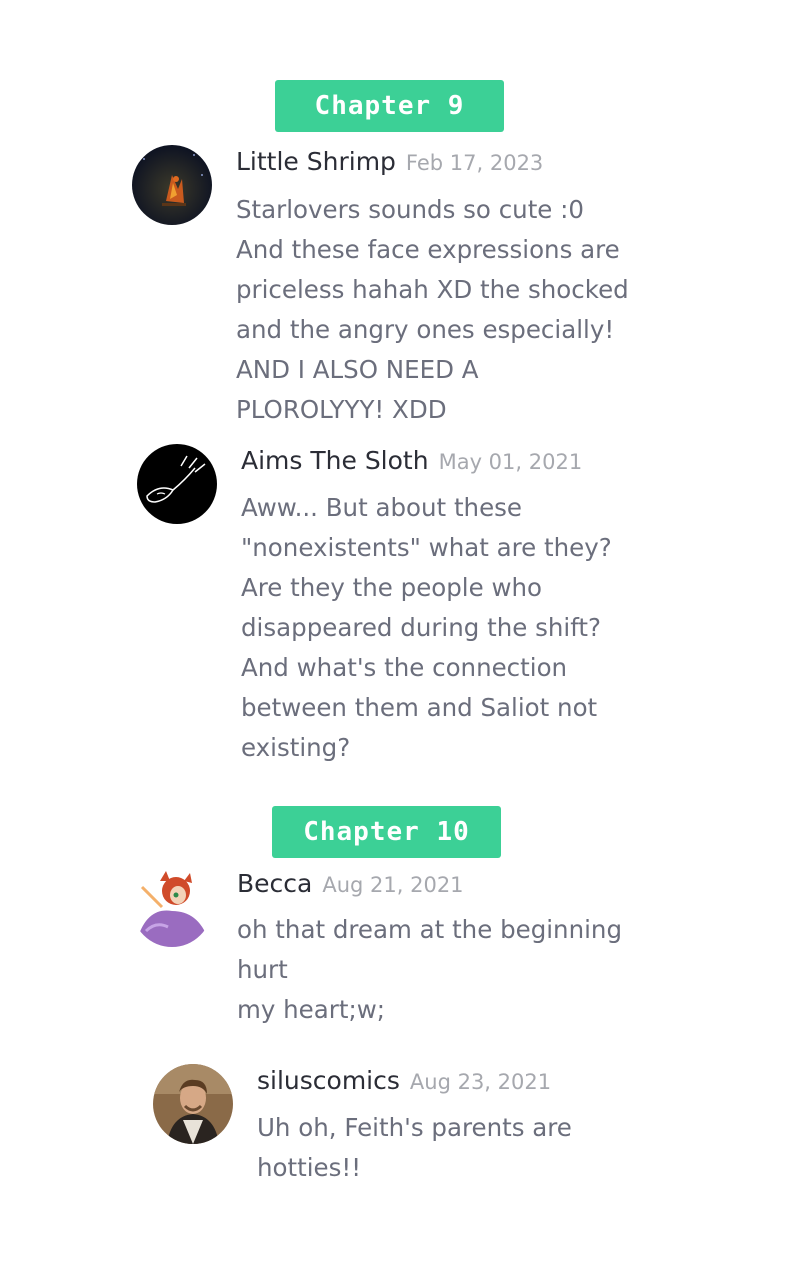 Image resolution: width=800 pixels, height=1280 pixels. What do you see at coordinates (474, 163) in the screenshot?
I see `comment-date: Feb 17, 2023` at bounding box center [474, 163].